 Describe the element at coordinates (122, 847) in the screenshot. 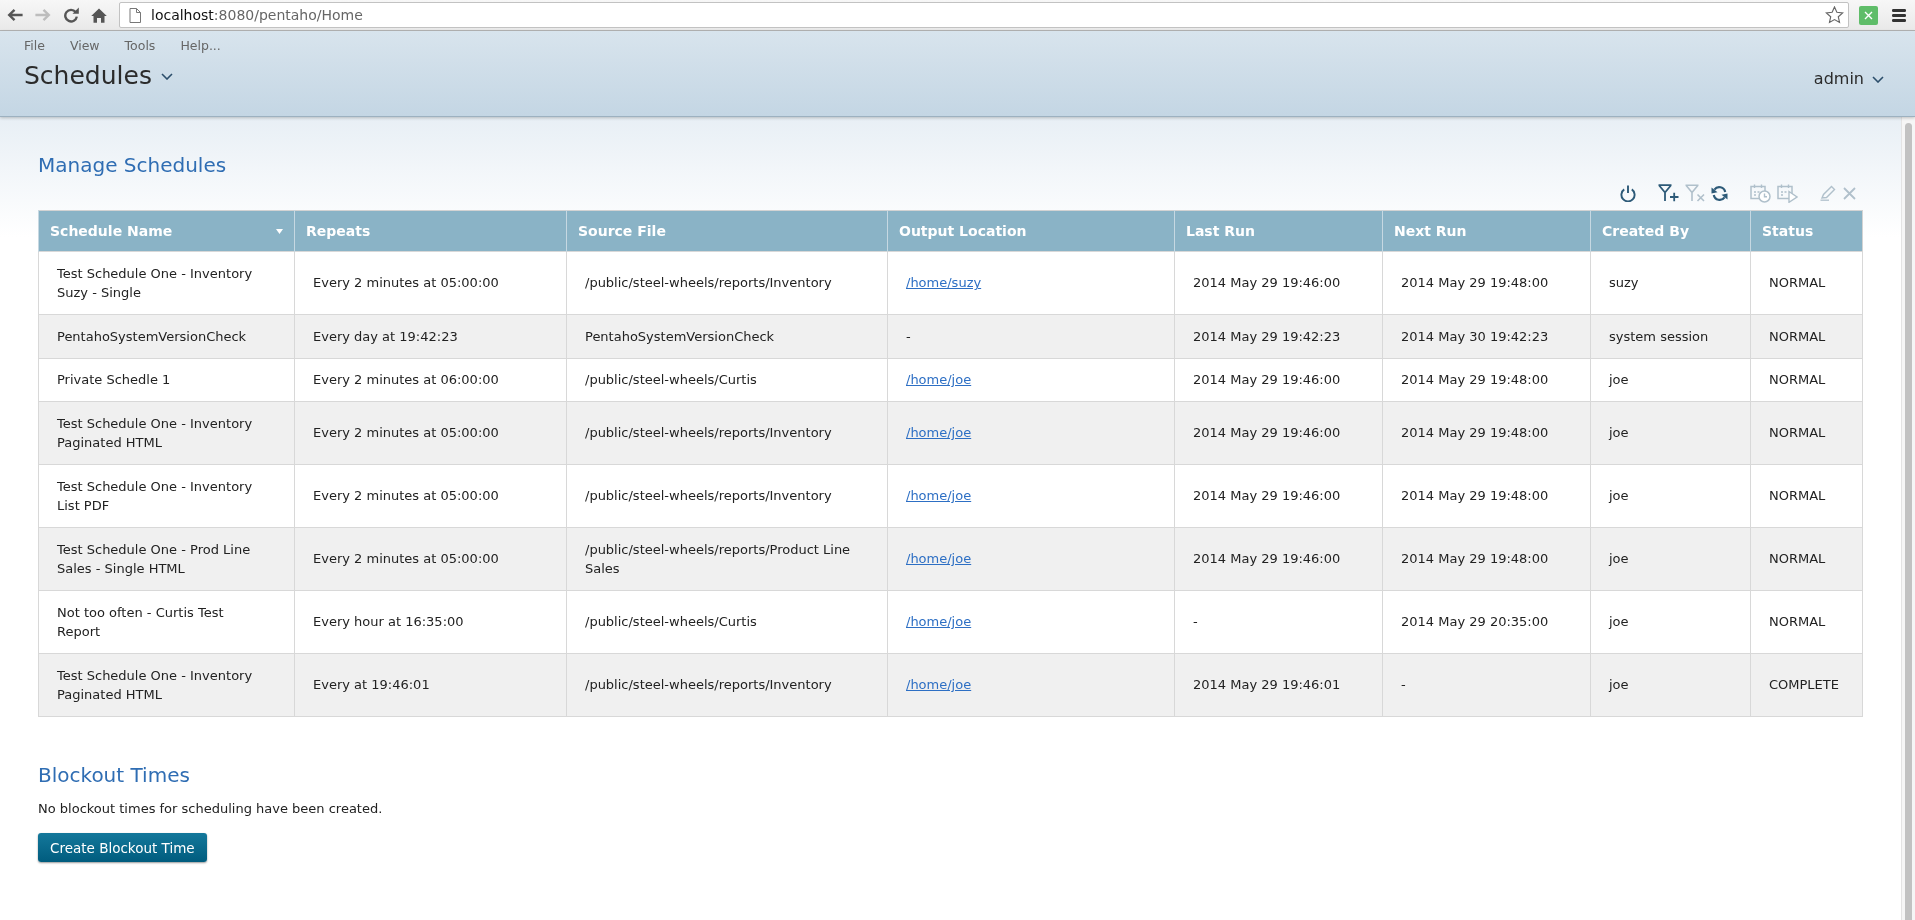

I see `create-blockout-button: Create Blockout Time` at that location.